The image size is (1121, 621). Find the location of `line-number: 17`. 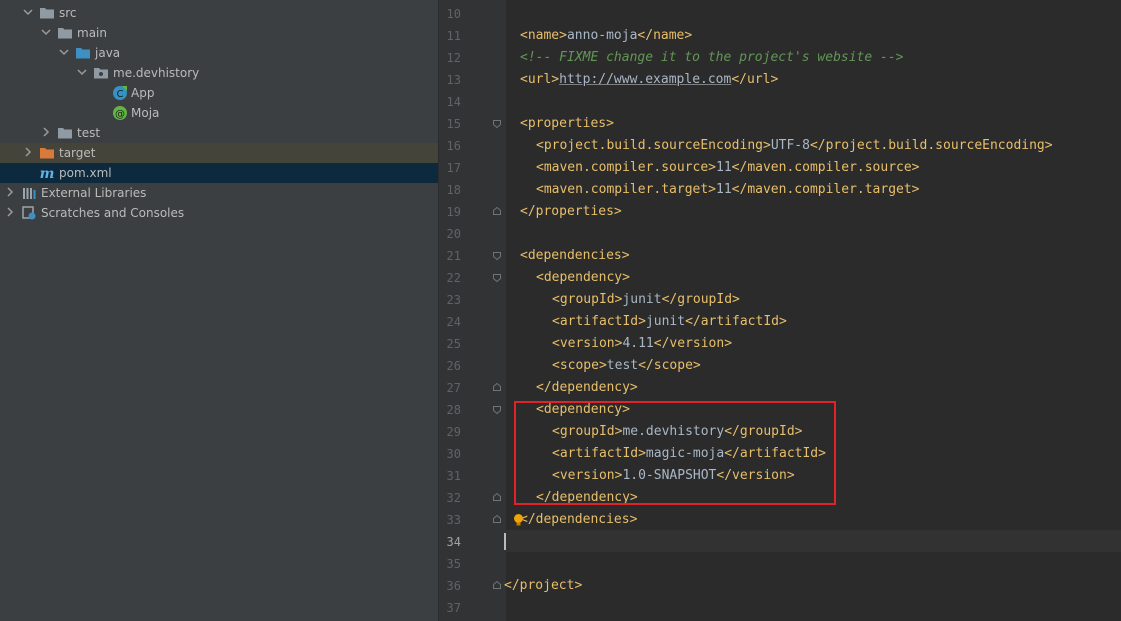

line-number: 17 is located at coordinates (453, 168).